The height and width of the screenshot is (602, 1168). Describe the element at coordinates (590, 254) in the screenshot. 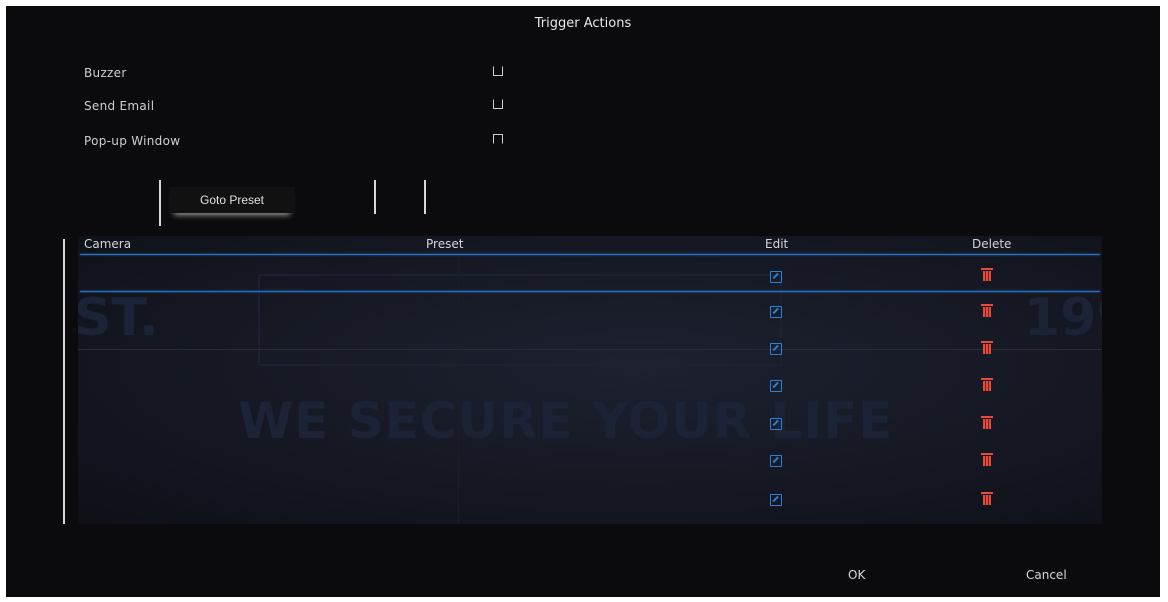

I see `header-separator` at that location.